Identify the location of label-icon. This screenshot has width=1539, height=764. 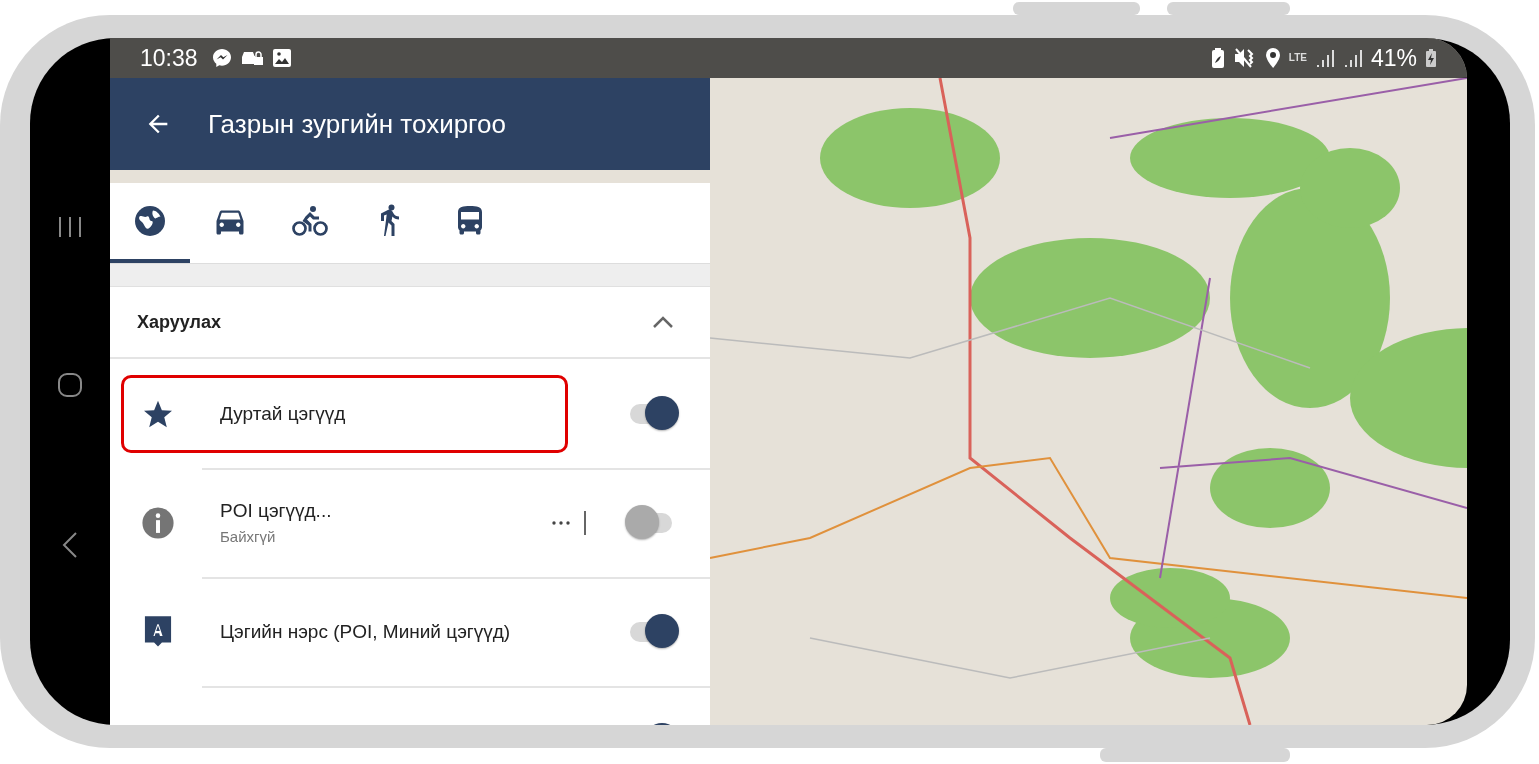
(158, 631).